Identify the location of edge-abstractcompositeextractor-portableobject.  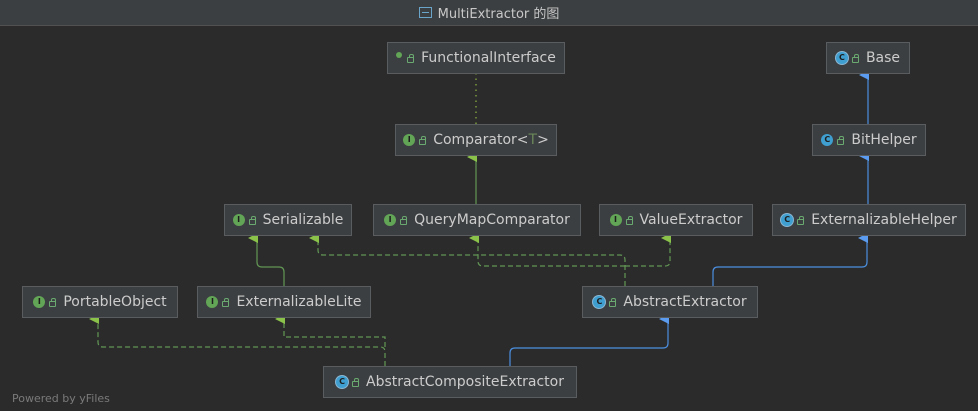
(237, 340).